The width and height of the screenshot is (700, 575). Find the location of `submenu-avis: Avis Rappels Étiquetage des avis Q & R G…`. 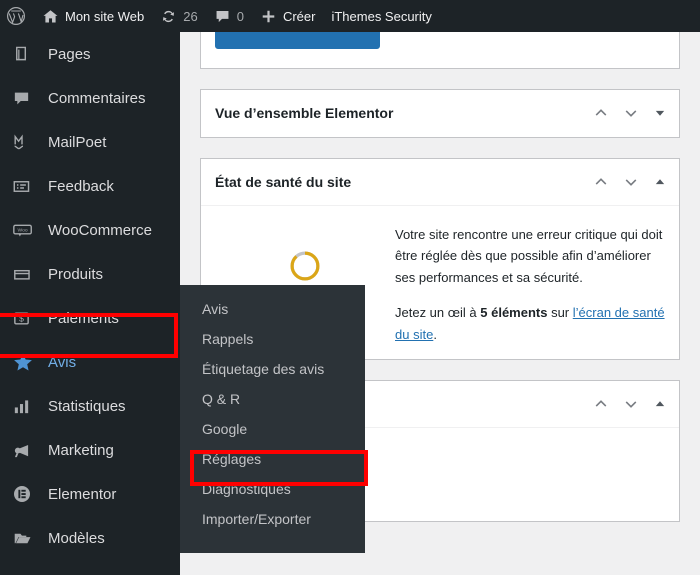

submenu-avis: Avis Rappels Étiquetage des avis Q & R G… is located at coordinates (272, 419).